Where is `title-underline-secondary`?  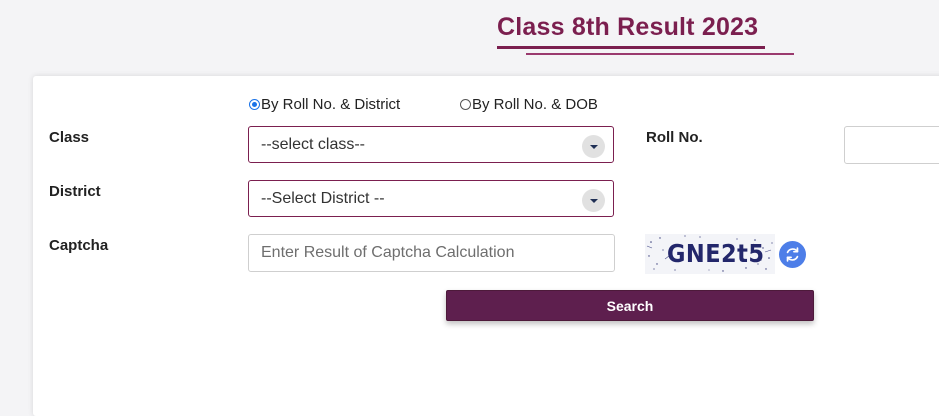
title-underline-secondary is located at coordinates (660, 54).